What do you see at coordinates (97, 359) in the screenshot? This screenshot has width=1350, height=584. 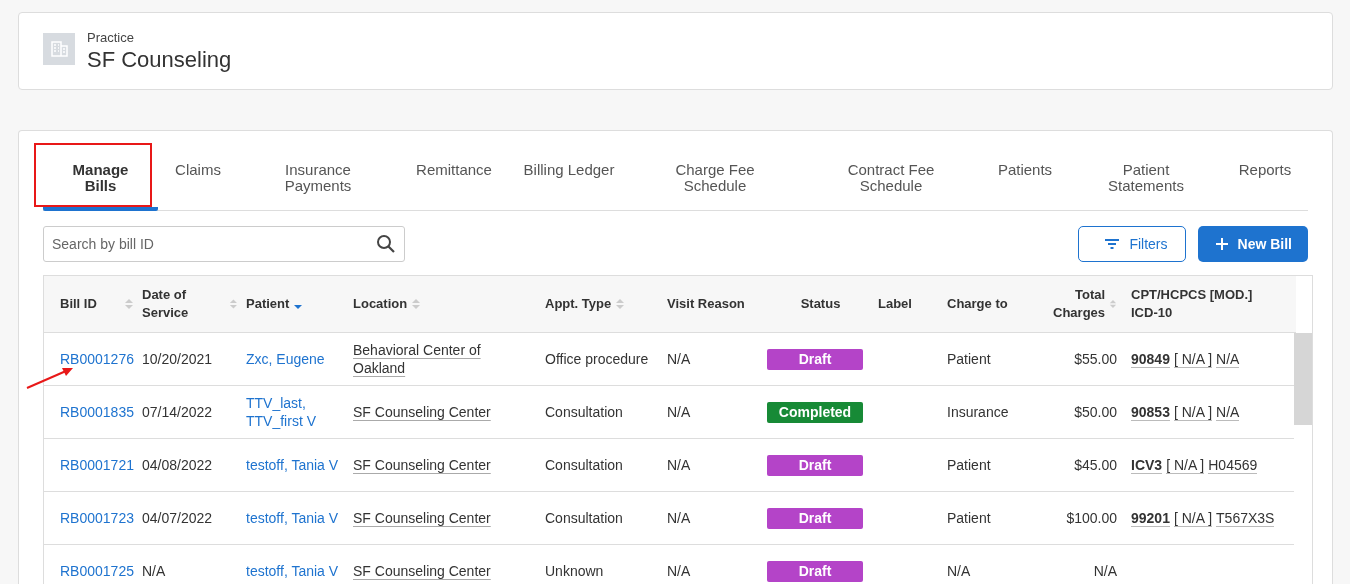 I see `bill-id-link: RB0001276` at bounding box center [97, 359].